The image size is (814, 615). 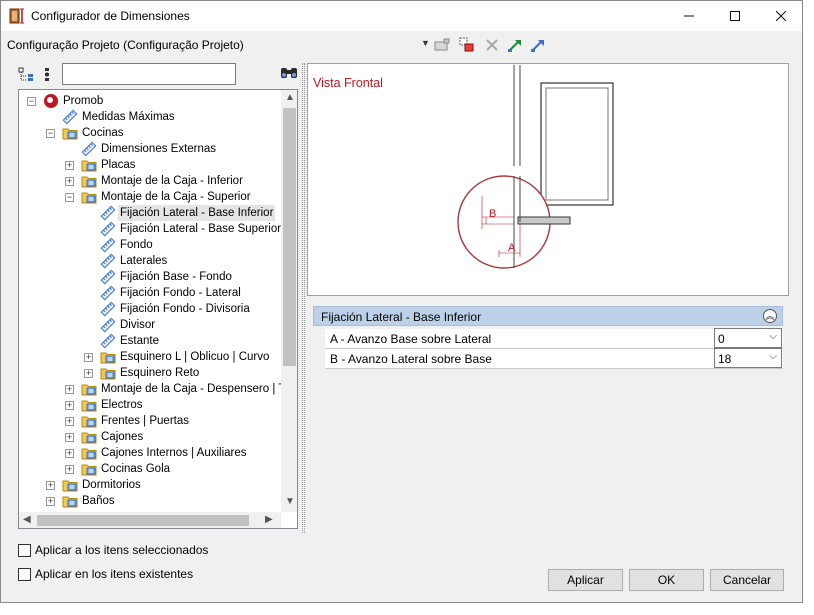 What do you see at coordinates (538, 45) in the screenshot?
I see `export-config-icon` at bounding box center [538, 45].